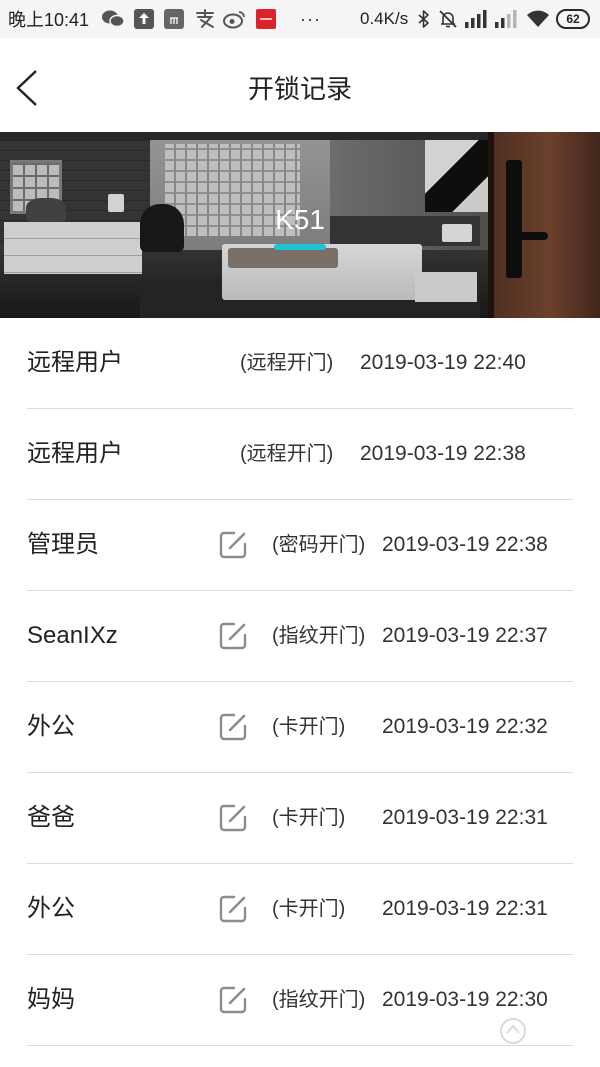 This screenshot has width=600, height=1067. What do you see at coordinates (49, 20) in the screenshot?
I see `status-time: 晚上10:41` at bounding box center [49, 20].